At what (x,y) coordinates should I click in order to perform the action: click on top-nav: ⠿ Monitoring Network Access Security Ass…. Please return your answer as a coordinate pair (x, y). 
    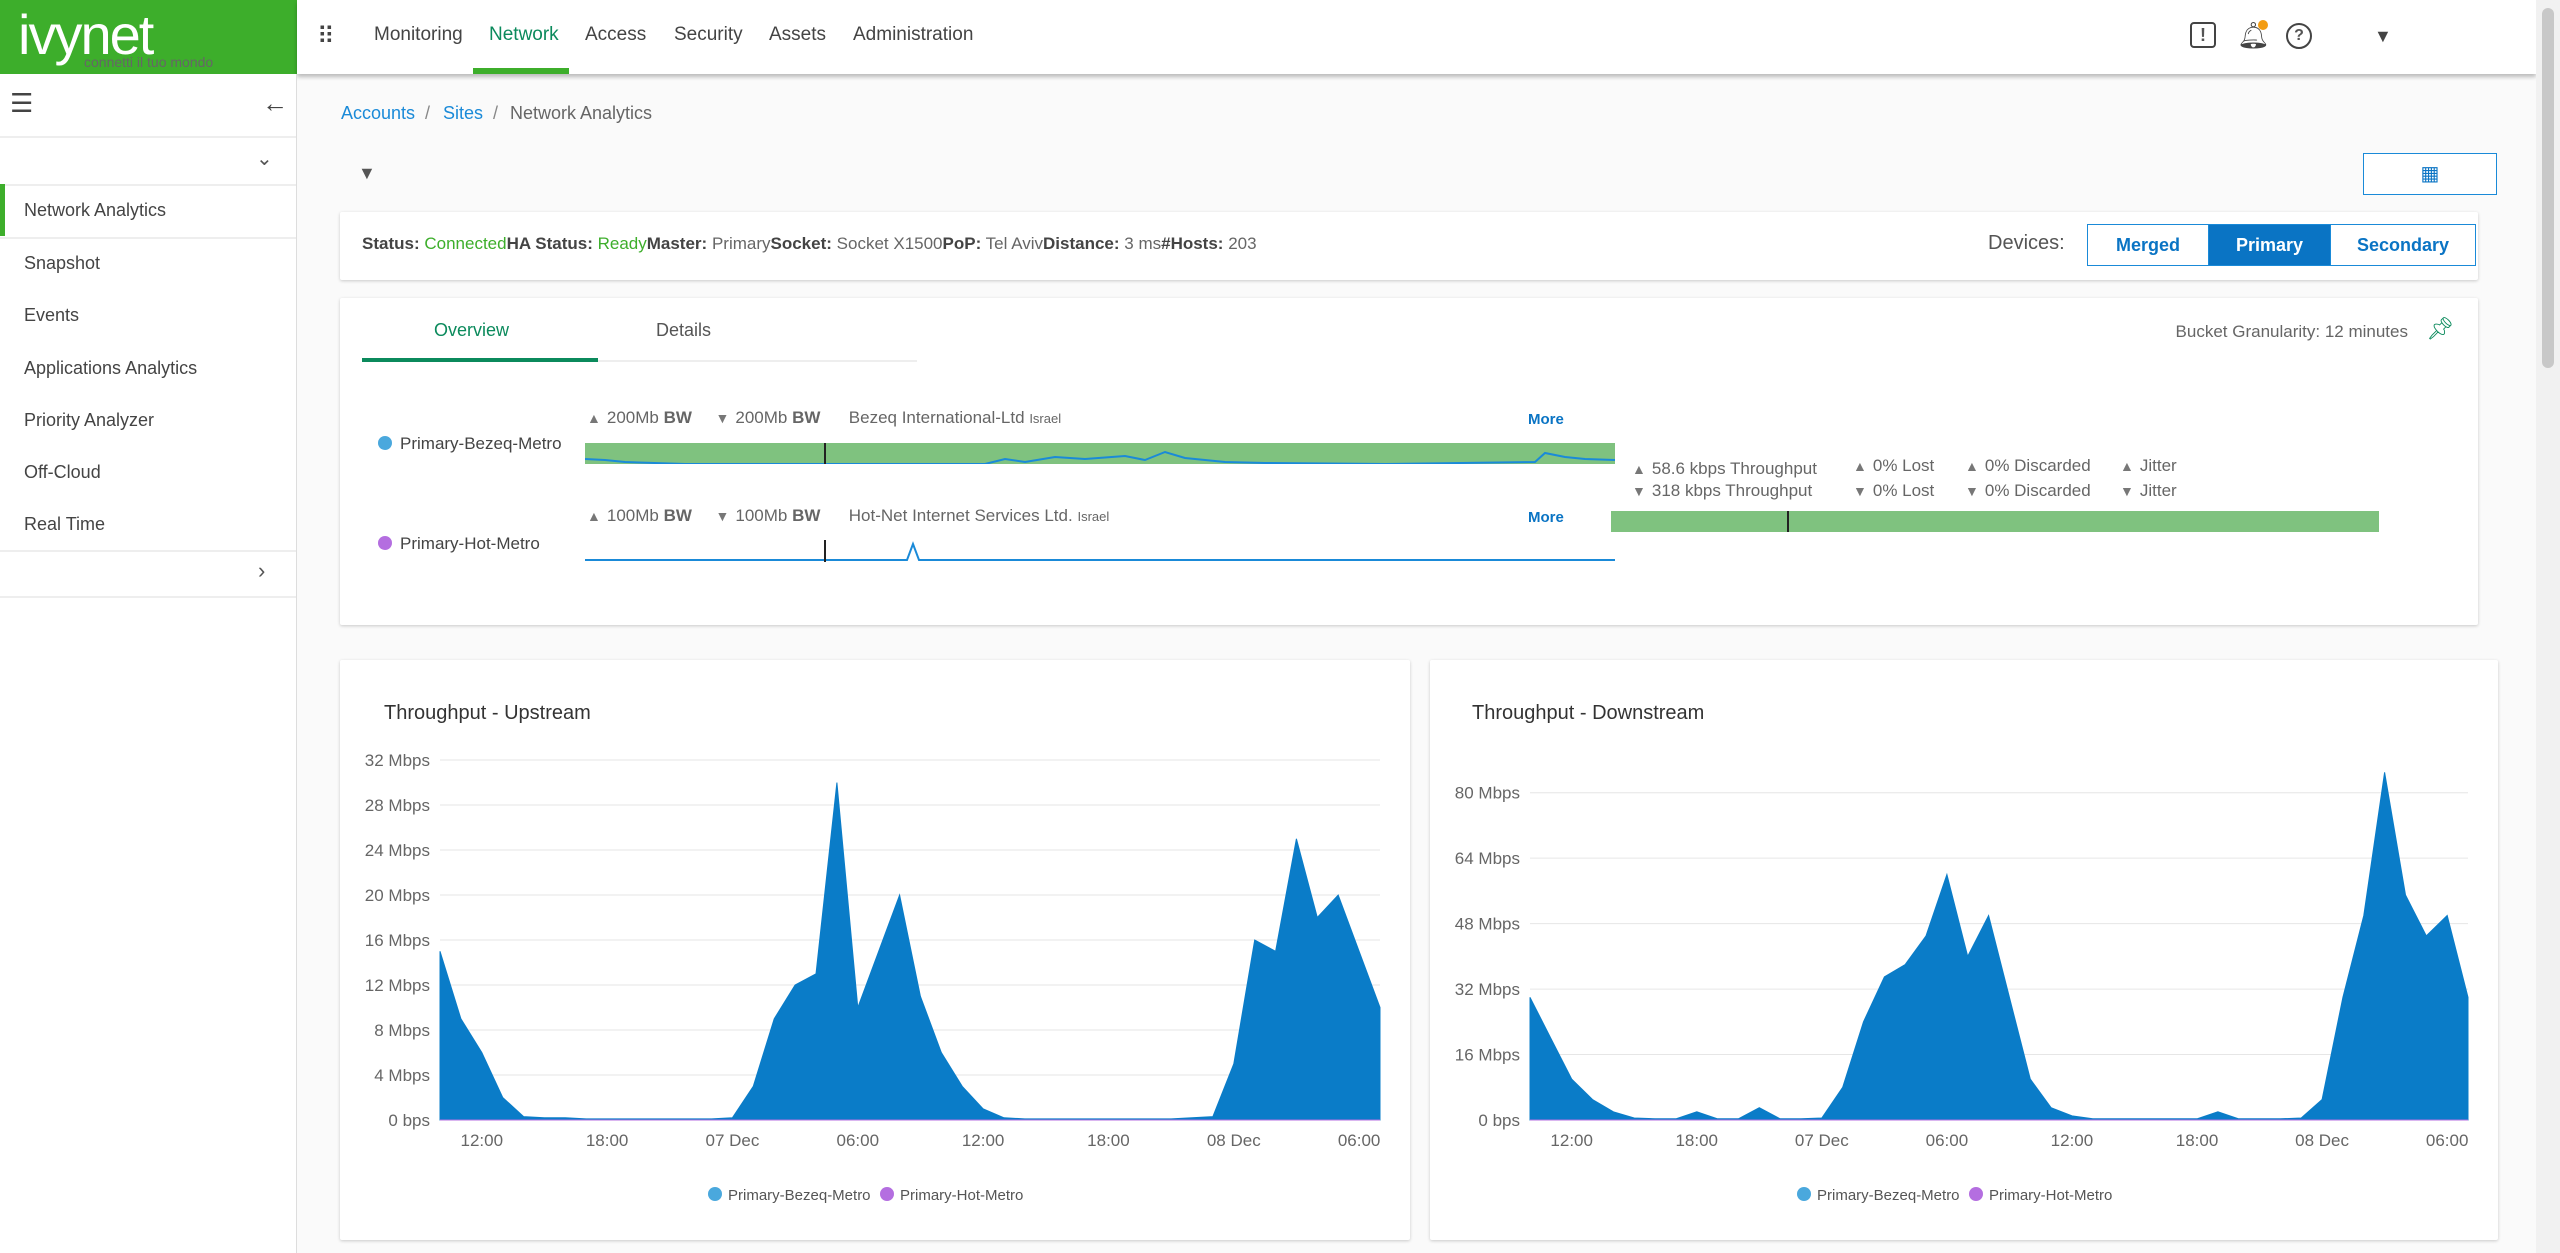
    Looking at the image, I should click on (1416, 37).